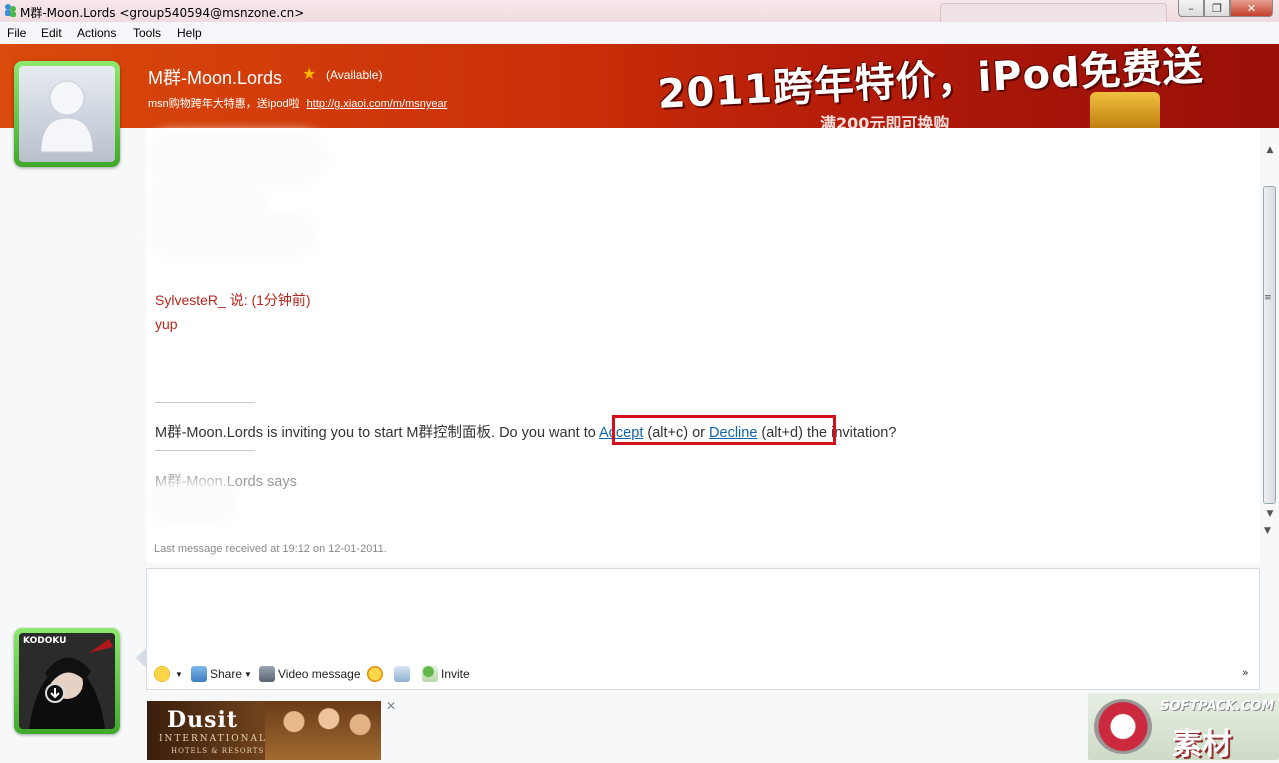 Image resolution: width=1279 pixels, height=763 pixels. Describe the element at coordinates (10, 10) in the screenshot. I see `messenger-icon` at that location.